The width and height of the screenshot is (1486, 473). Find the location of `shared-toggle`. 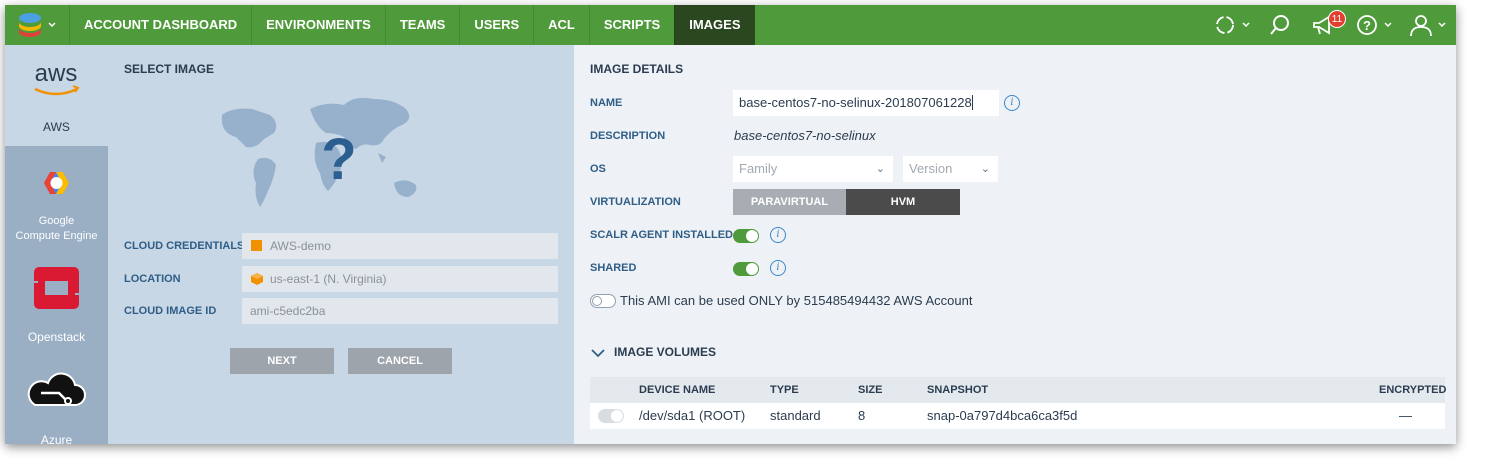

shared-toggle is located at coordinates (746, 269).